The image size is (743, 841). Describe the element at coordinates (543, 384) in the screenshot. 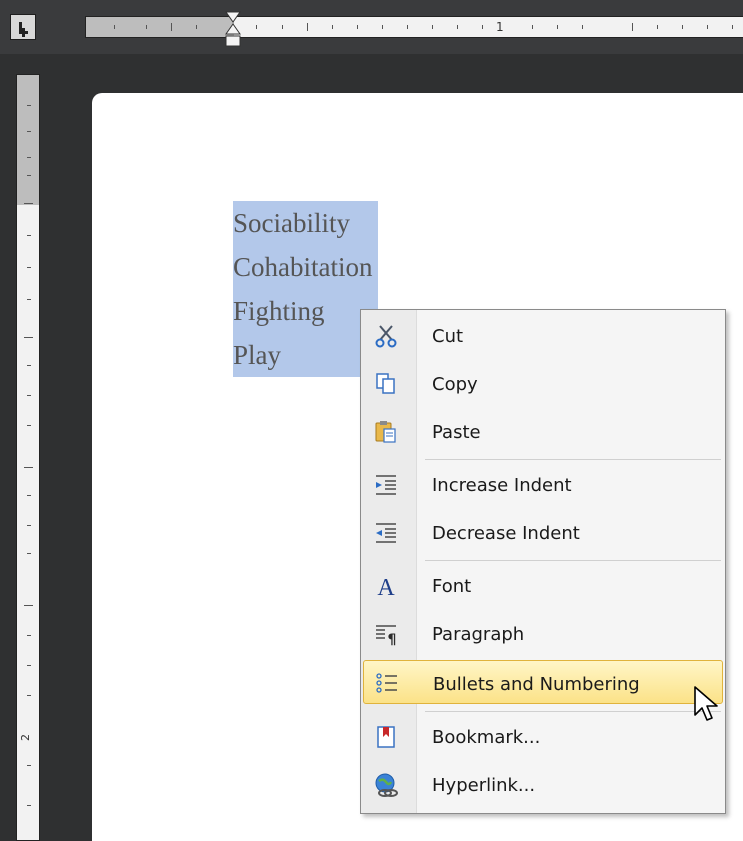

I see `menu-item-copy: Copy` at that location.